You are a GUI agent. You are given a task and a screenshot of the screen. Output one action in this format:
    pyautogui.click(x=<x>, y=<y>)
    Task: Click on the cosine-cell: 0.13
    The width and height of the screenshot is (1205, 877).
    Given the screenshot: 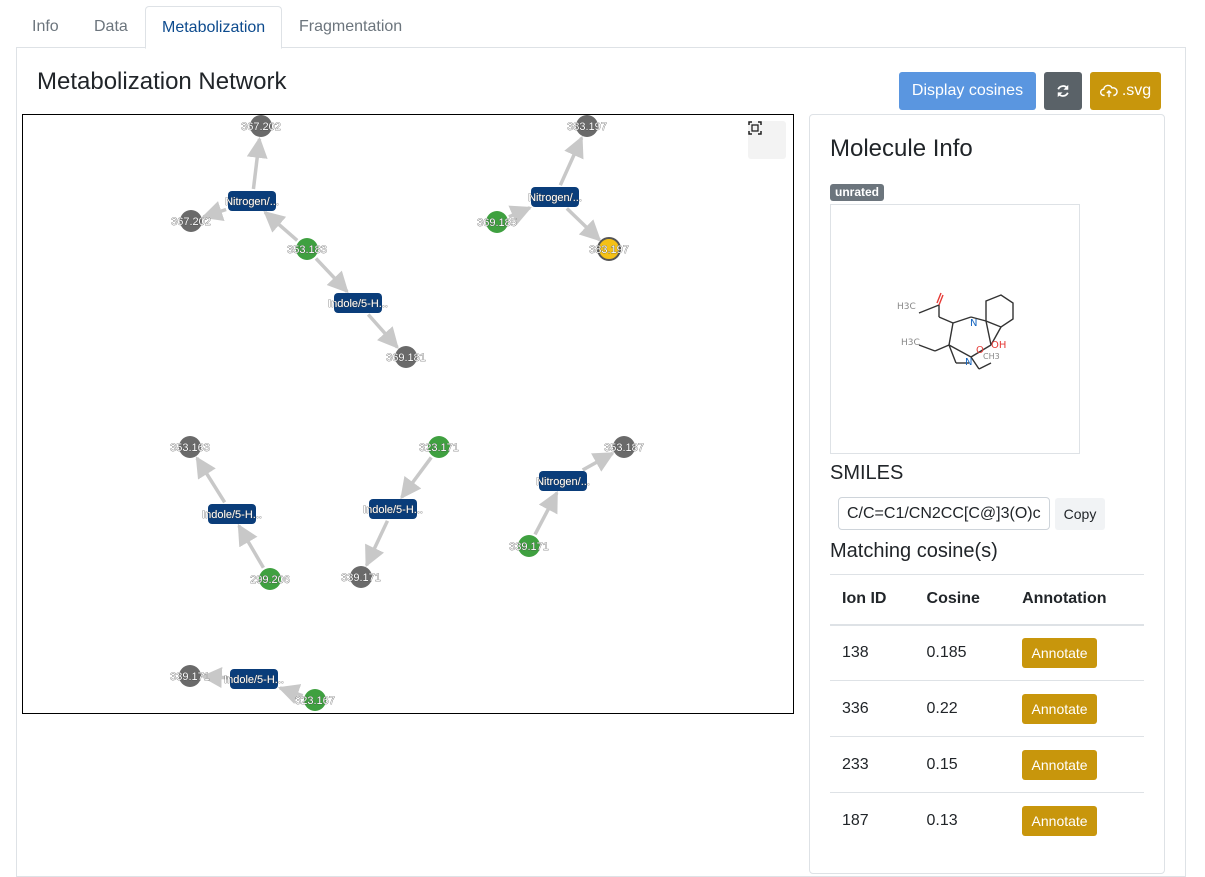 What is the action you would take?
    pyautogui.click(x=962, y=820)
    